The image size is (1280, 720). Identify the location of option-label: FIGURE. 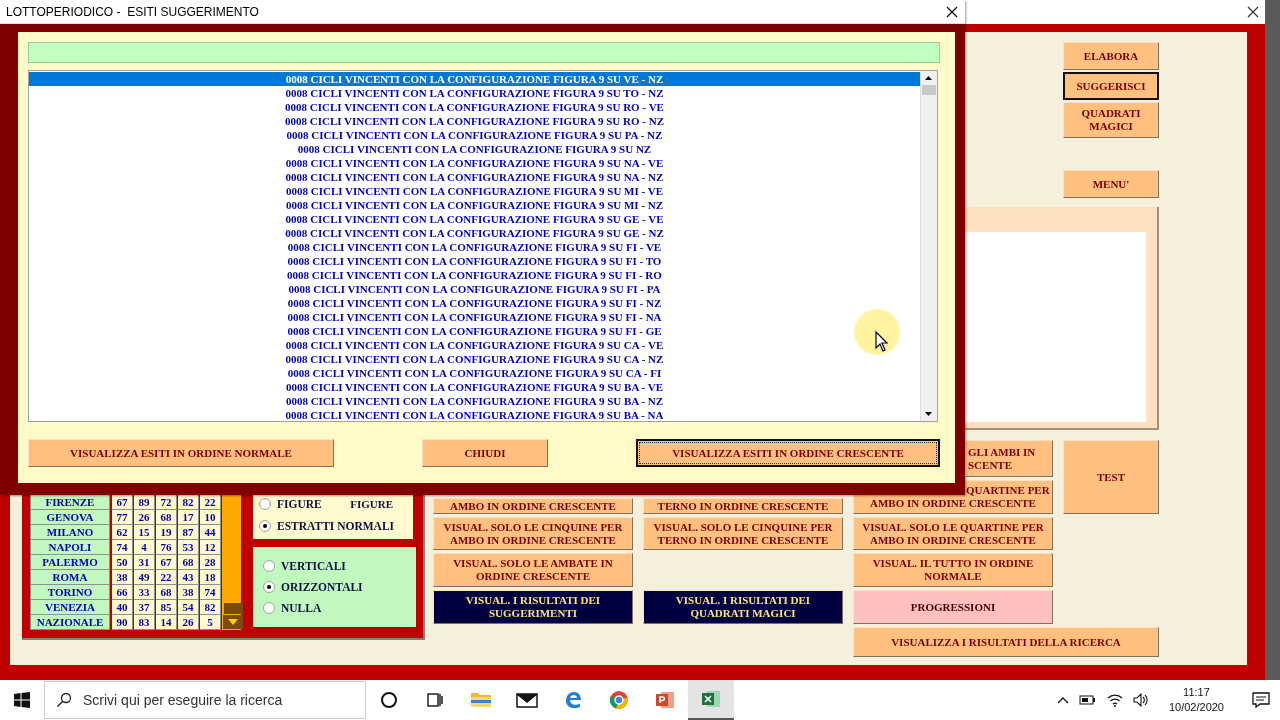
(371, 504).